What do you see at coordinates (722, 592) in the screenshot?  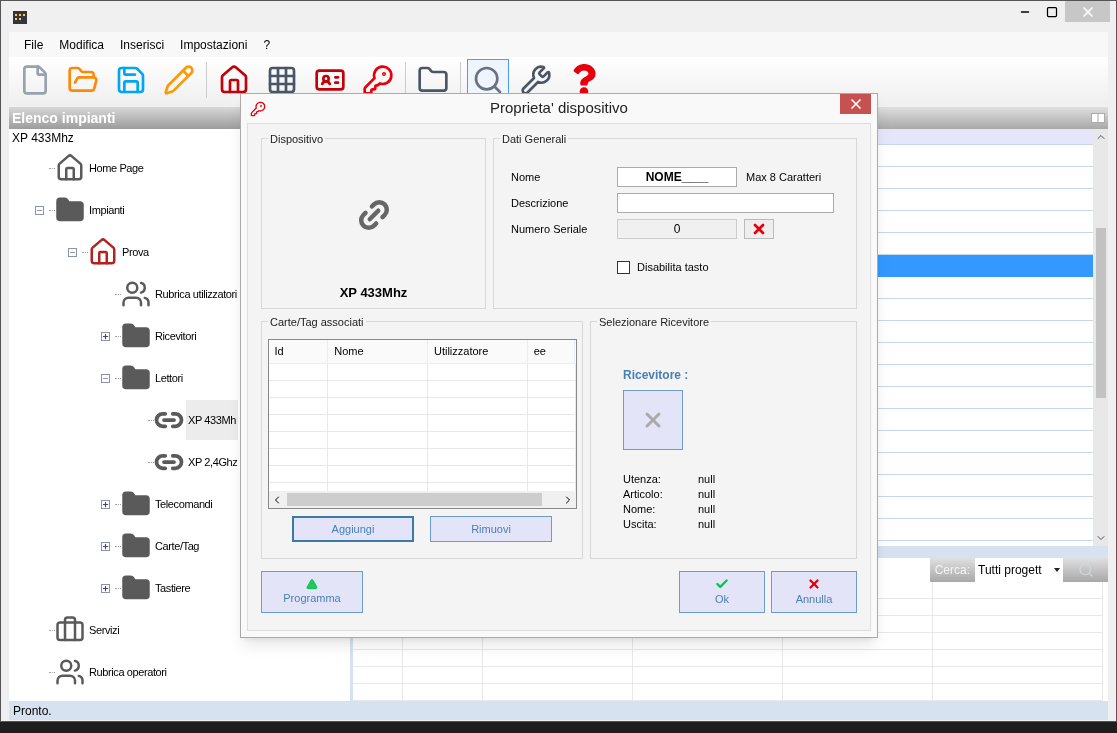 I see `ok-button: Ok` at bounding box center [722, 592].